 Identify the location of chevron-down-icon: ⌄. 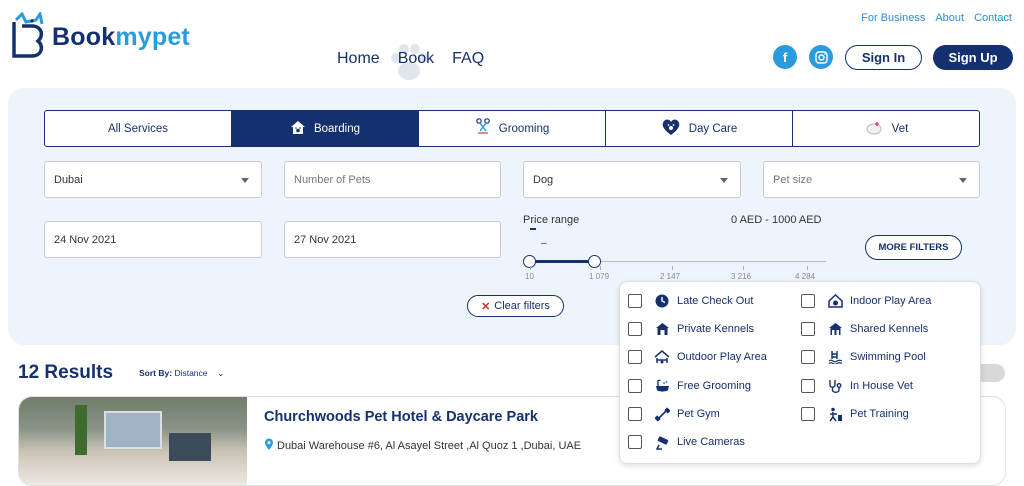
(220, 373).